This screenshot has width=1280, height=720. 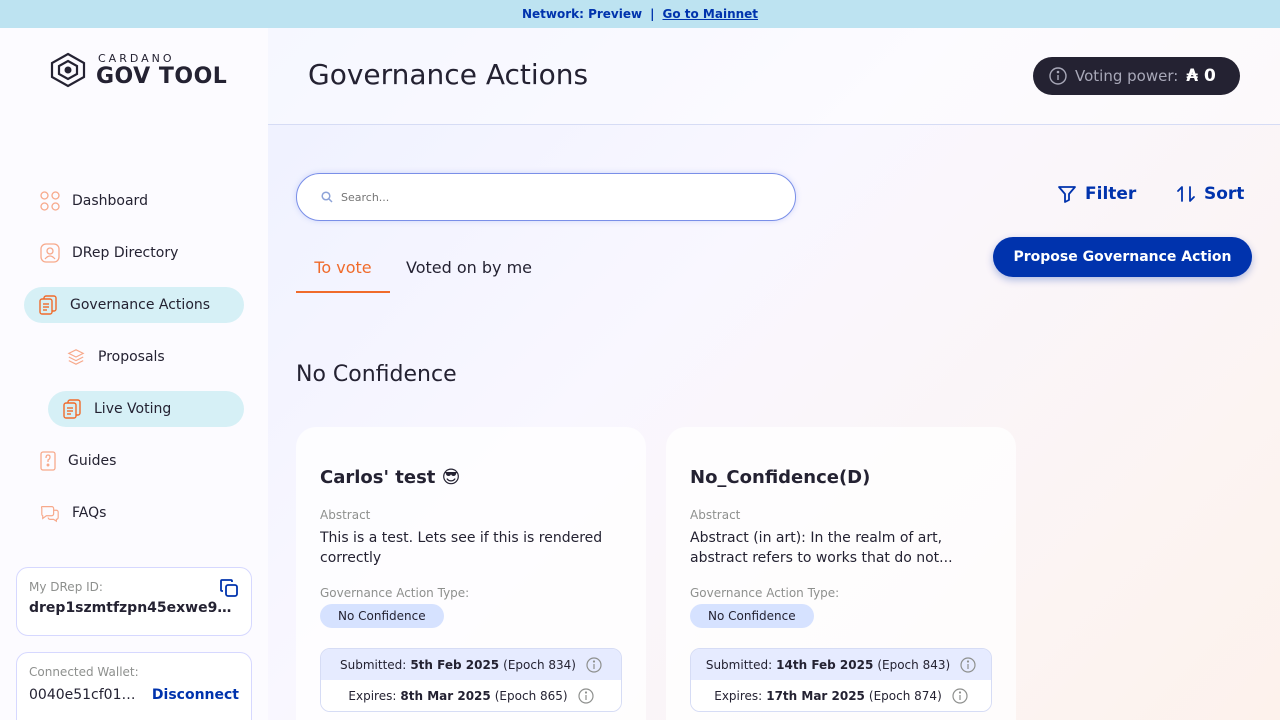 What do you see at coordinates (84, 672) in the screenshot?
I see `wallet-label: Connected Wallet:` at bounding box center [84, 672].